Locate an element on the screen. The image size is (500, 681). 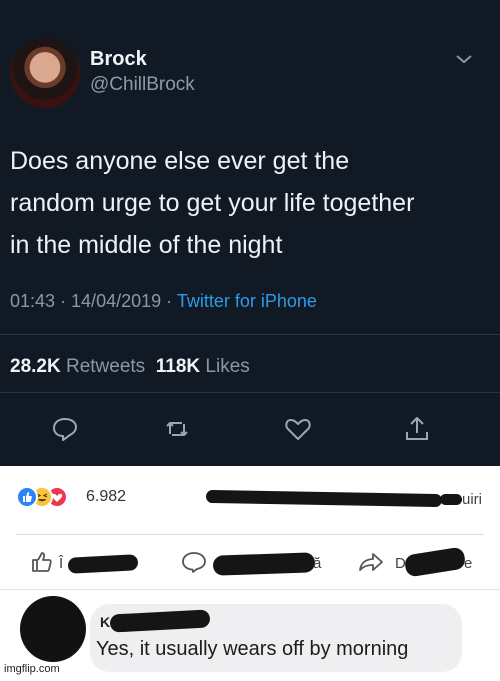
user-handle: @ChillBrock is located at coordinates (142, 85).